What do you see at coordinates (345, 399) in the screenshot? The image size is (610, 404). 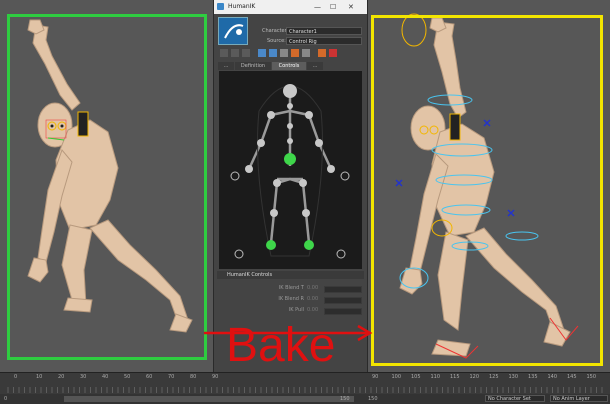 I see `range-end: 150` at bounding box center [345, 399].